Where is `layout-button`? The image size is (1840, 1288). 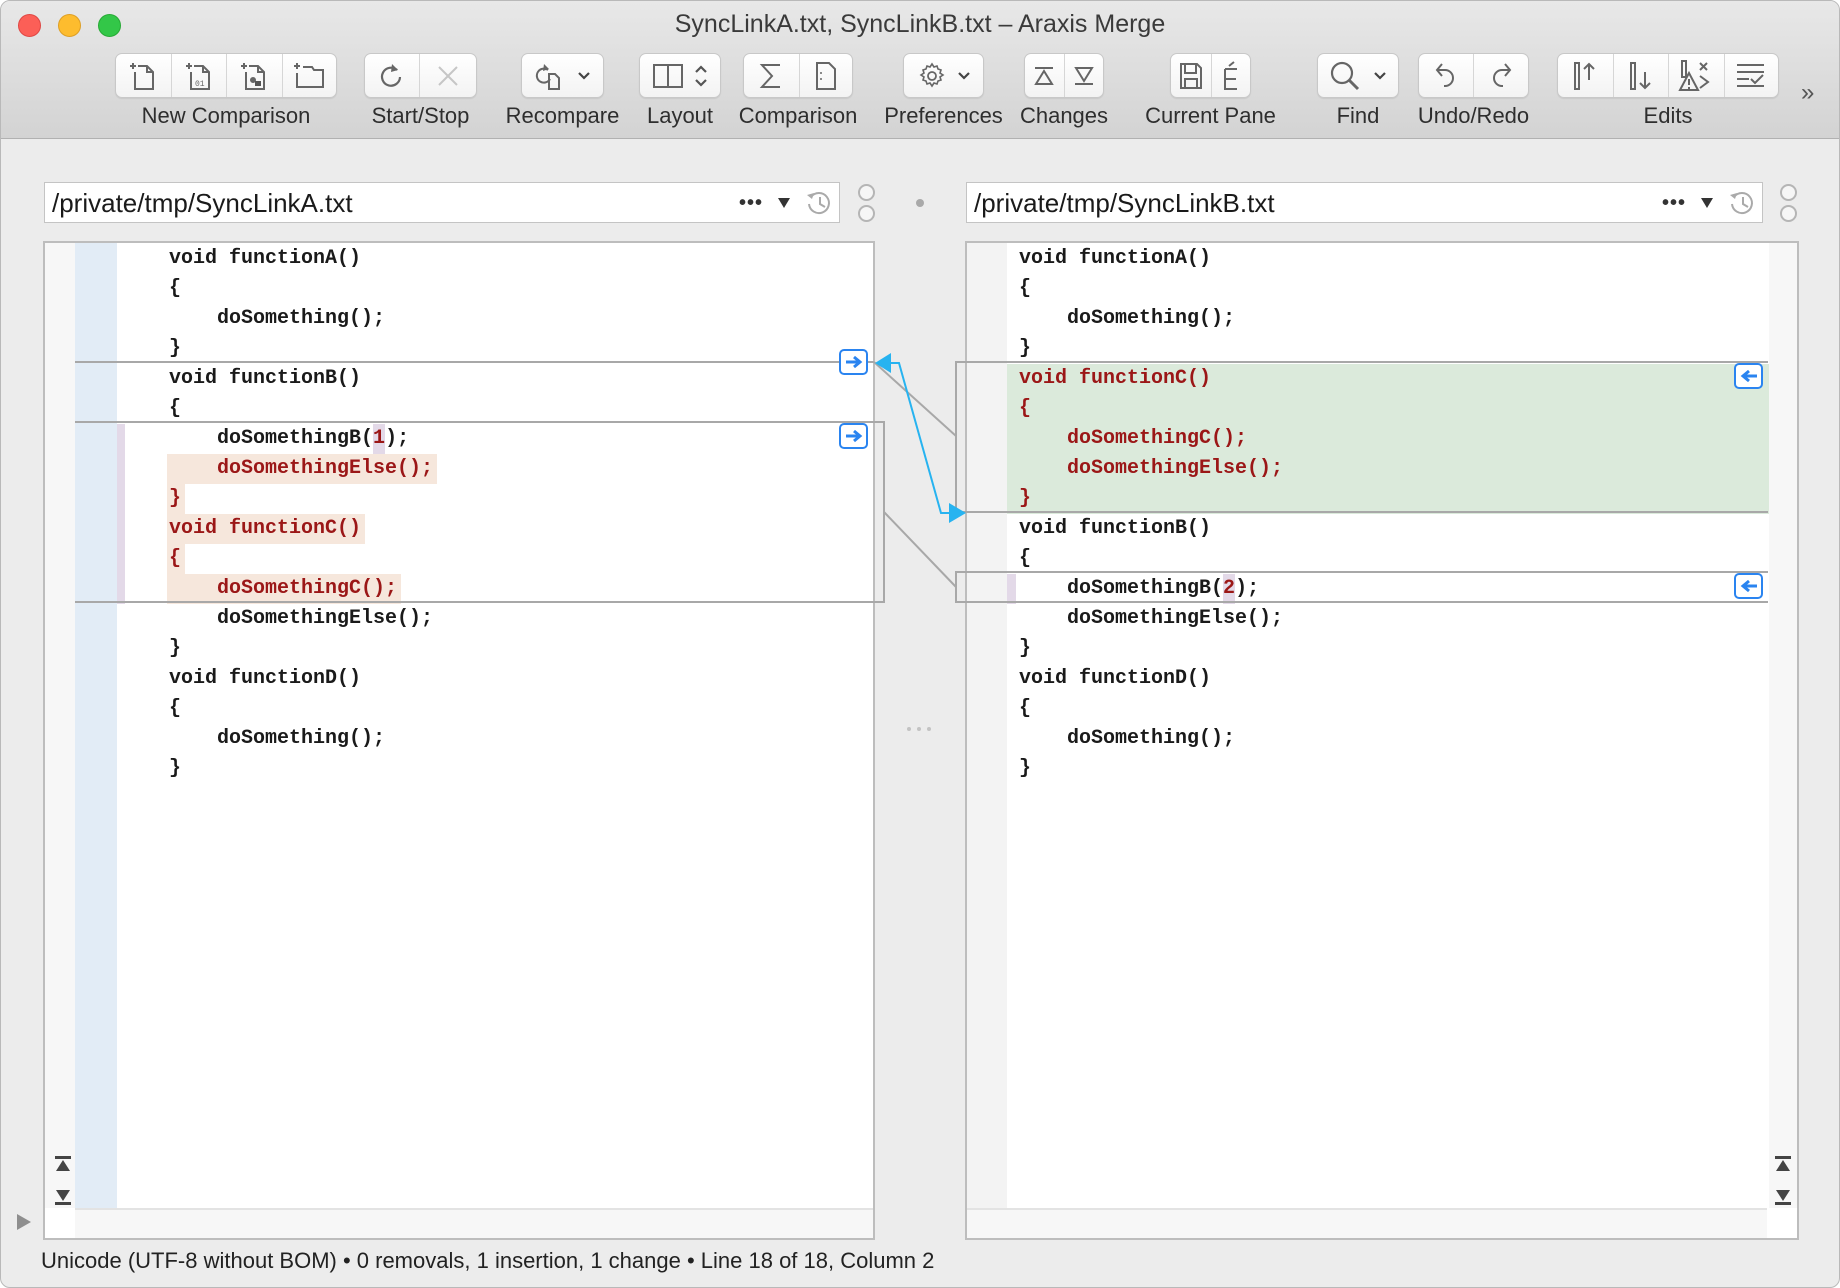
layout-button is located at coordinates (680, 75).